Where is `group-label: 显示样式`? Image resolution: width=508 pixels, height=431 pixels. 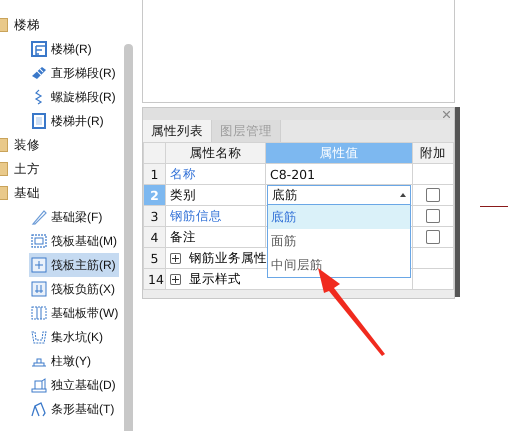
group-label: 显示样式 is located at coordinates (215, 278).